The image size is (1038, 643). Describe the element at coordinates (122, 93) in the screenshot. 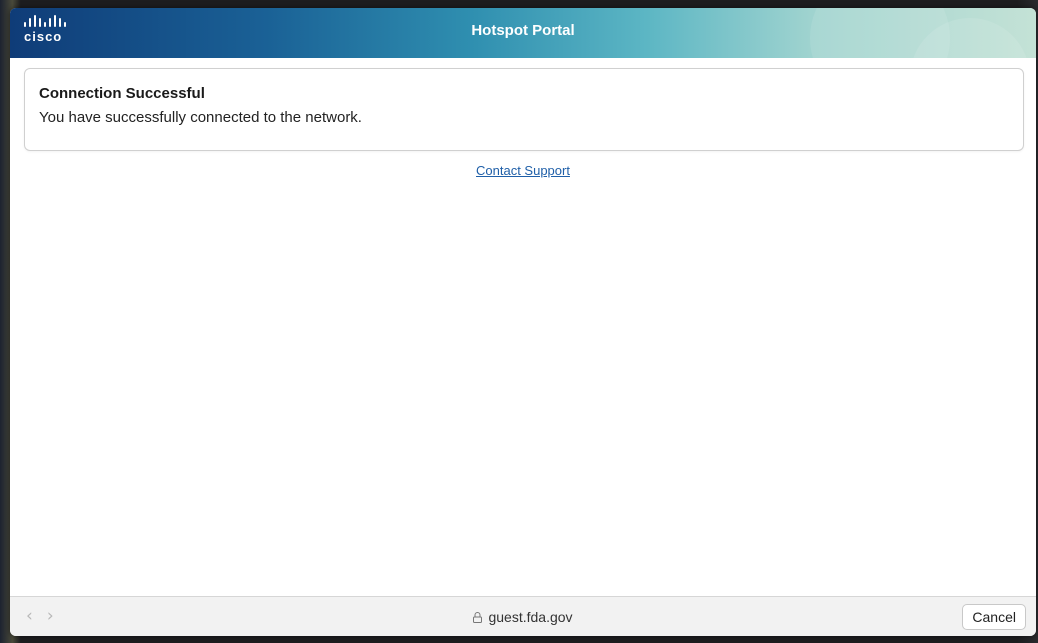

I see `status-heading: Connection Successful` at that location.